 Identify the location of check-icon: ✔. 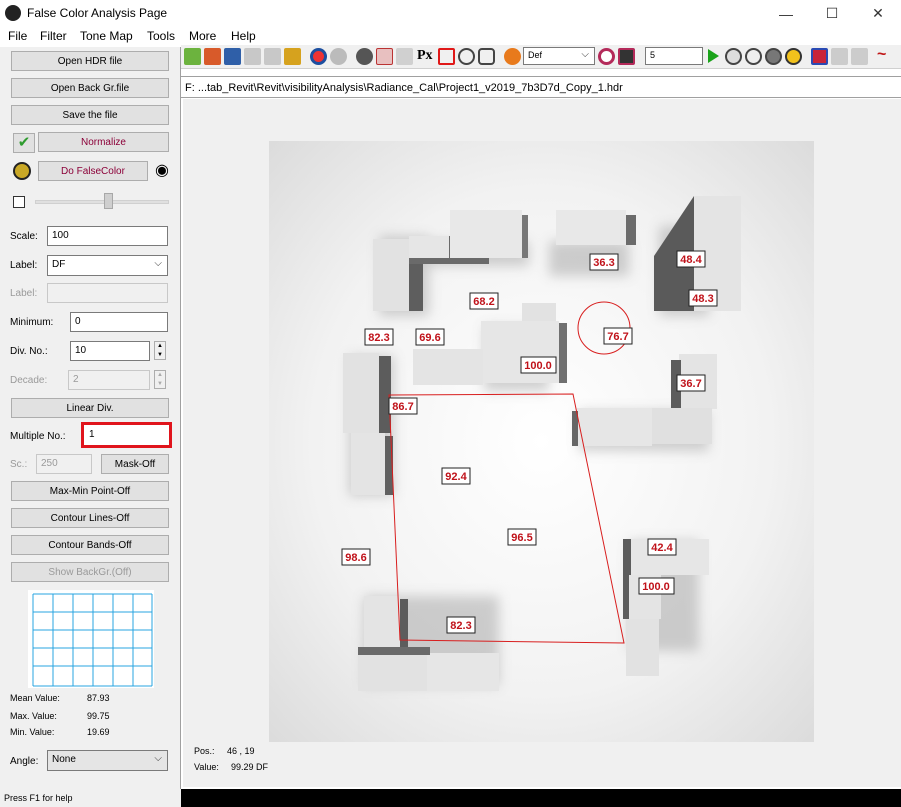
(24, 143).